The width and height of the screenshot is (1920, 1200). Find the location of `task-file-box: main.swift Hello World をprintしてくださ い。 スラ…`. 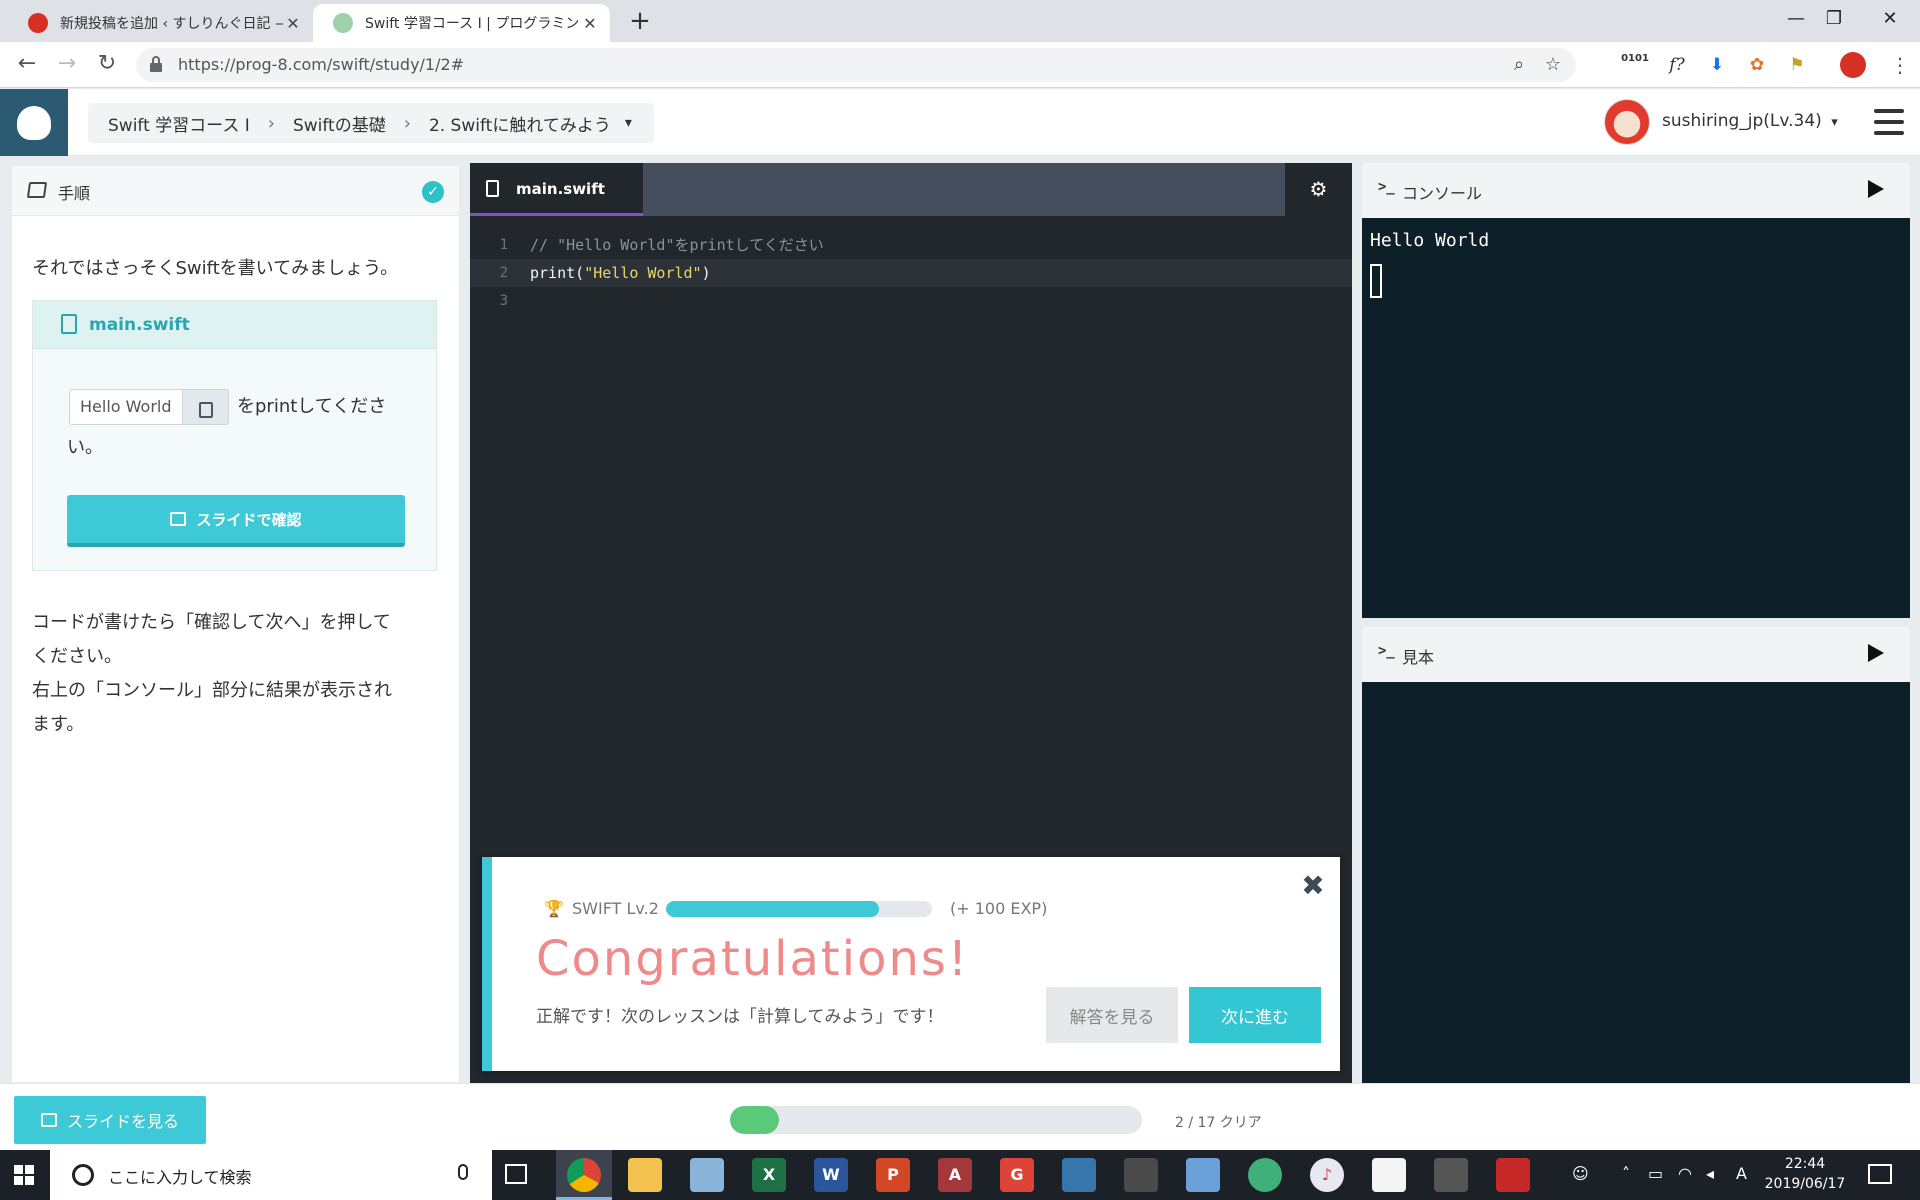

task-file-box: main.swift Hello World をprintしてくださ い。 スラ… is located at coordinates (234, 435).